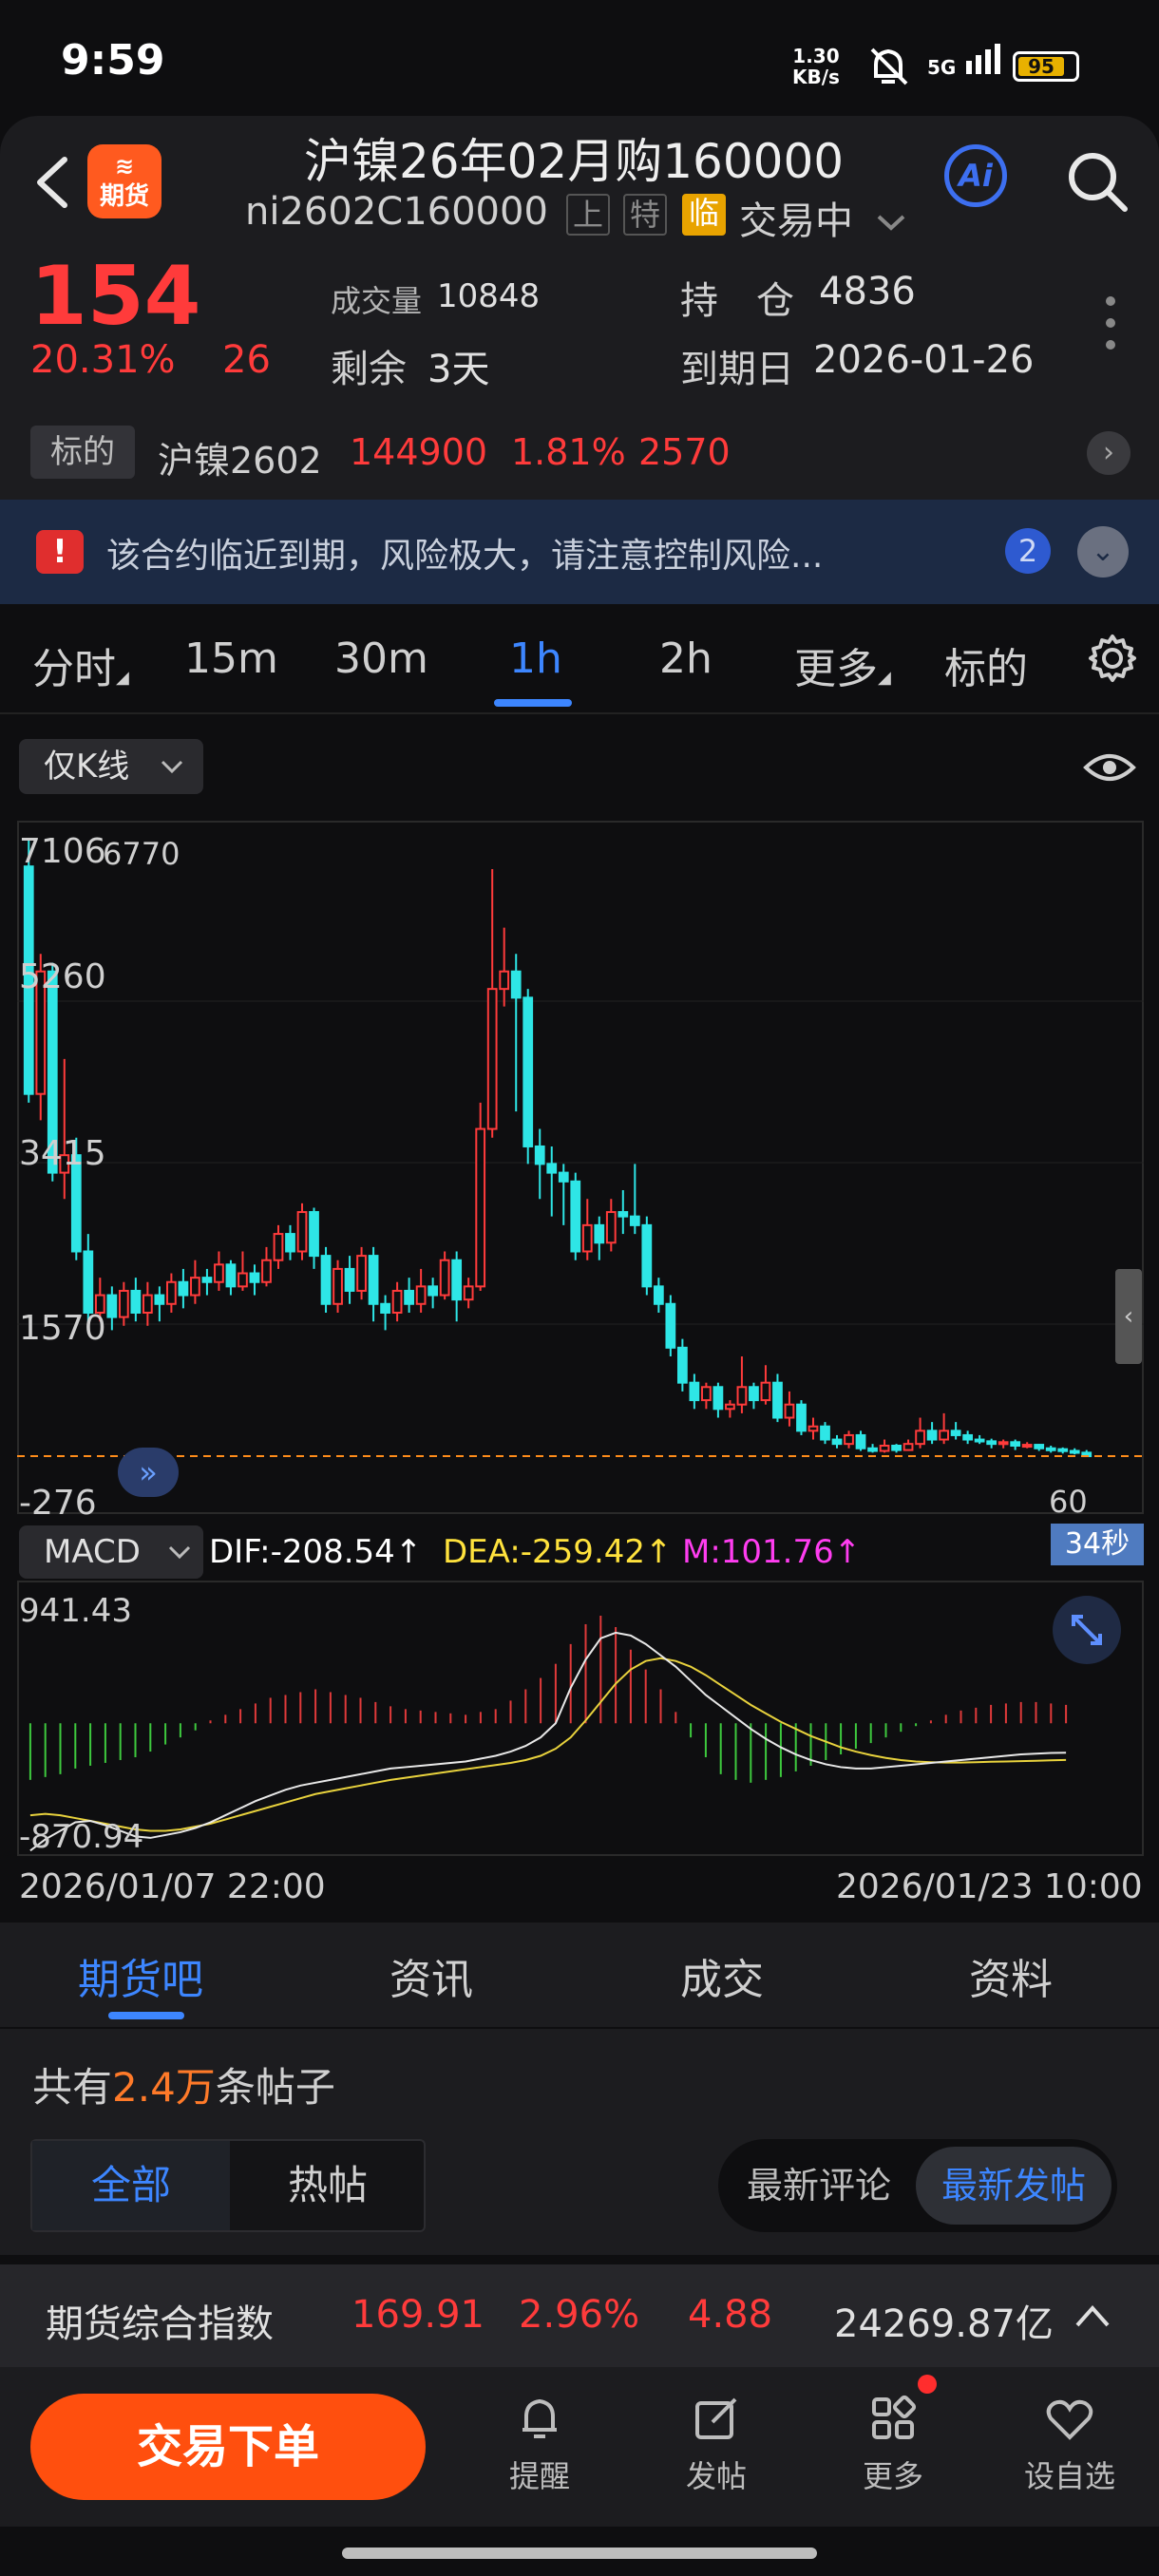  What do you see at coordinates (369, 369) in the screenshot?
I see `remaining-label: 剩余` at bounding box center [369, 369].